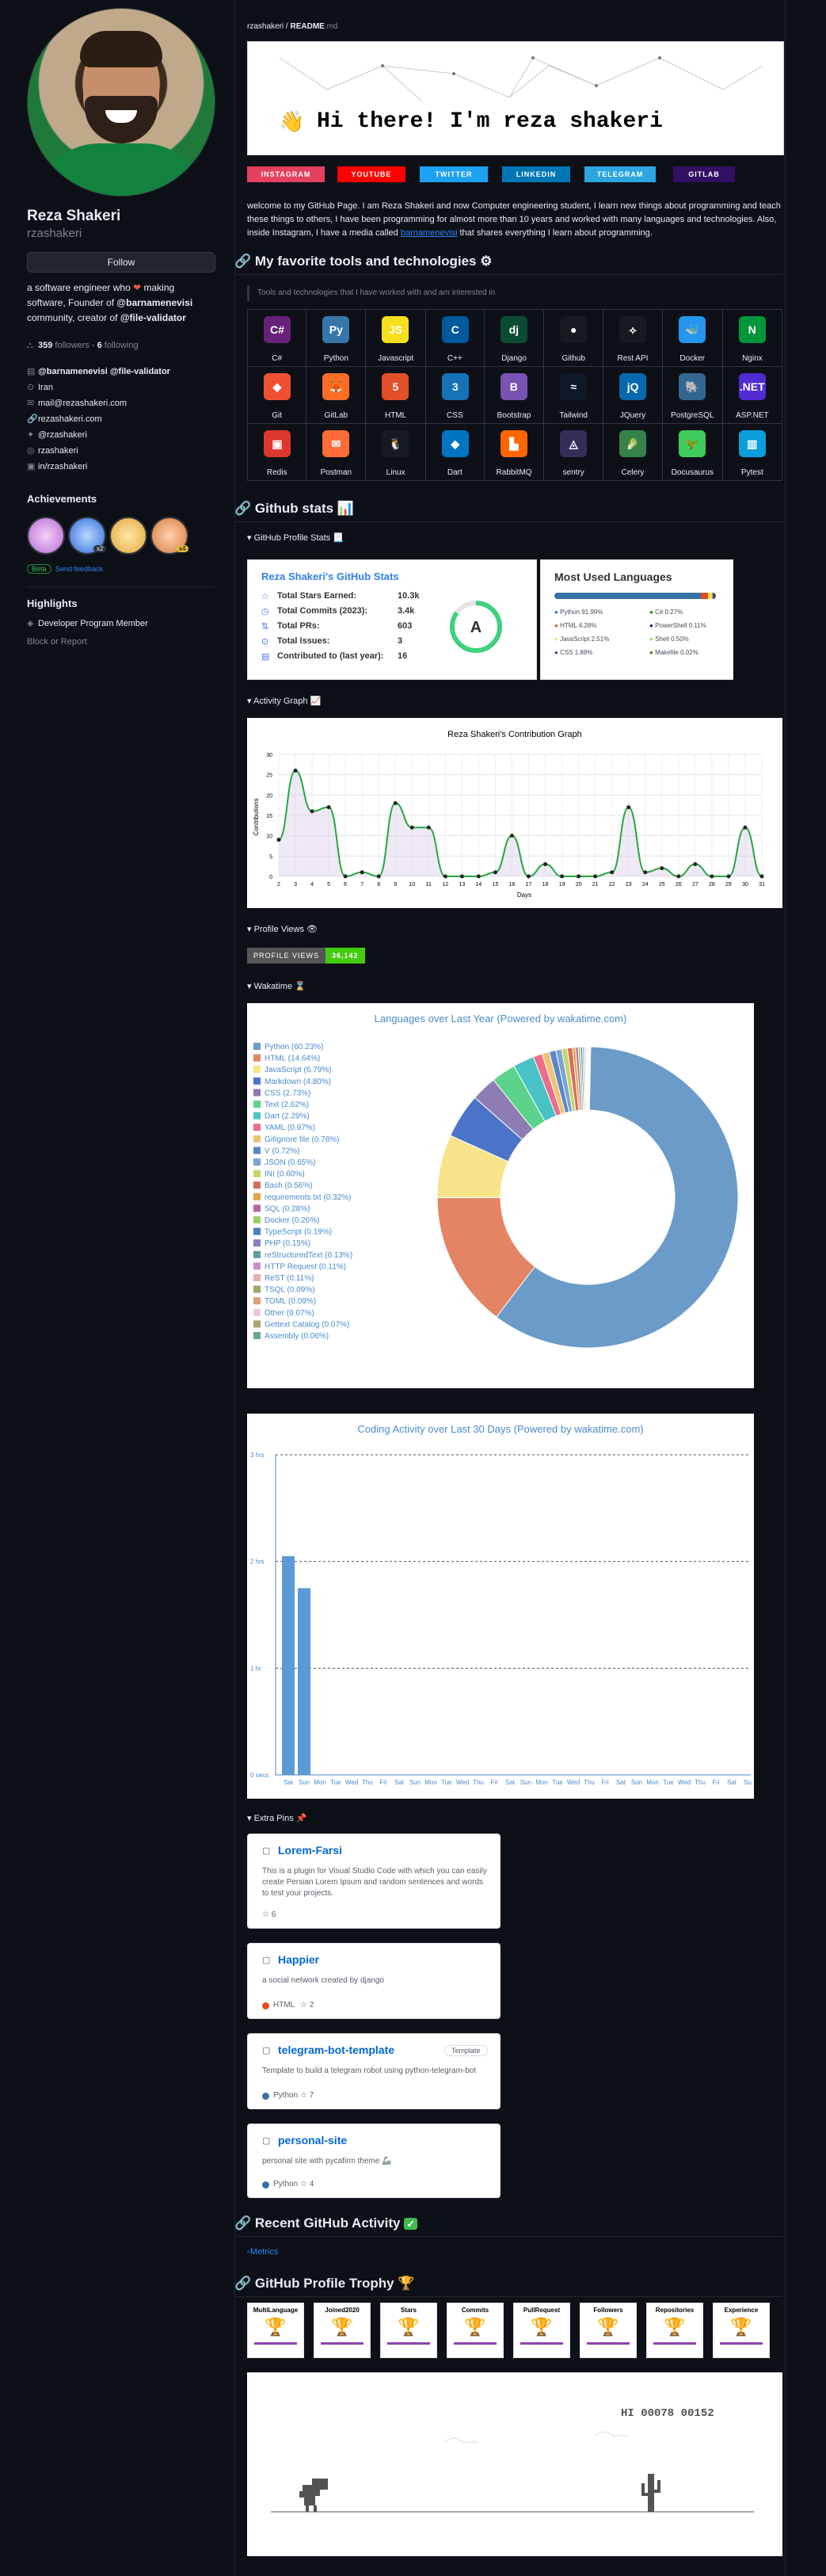 The width and height of the screenshot is (826, 2576). Describe the element at coordinates (336, 2050) in the screenshot. I see `repo-title: telegram-bot-template` at that location.